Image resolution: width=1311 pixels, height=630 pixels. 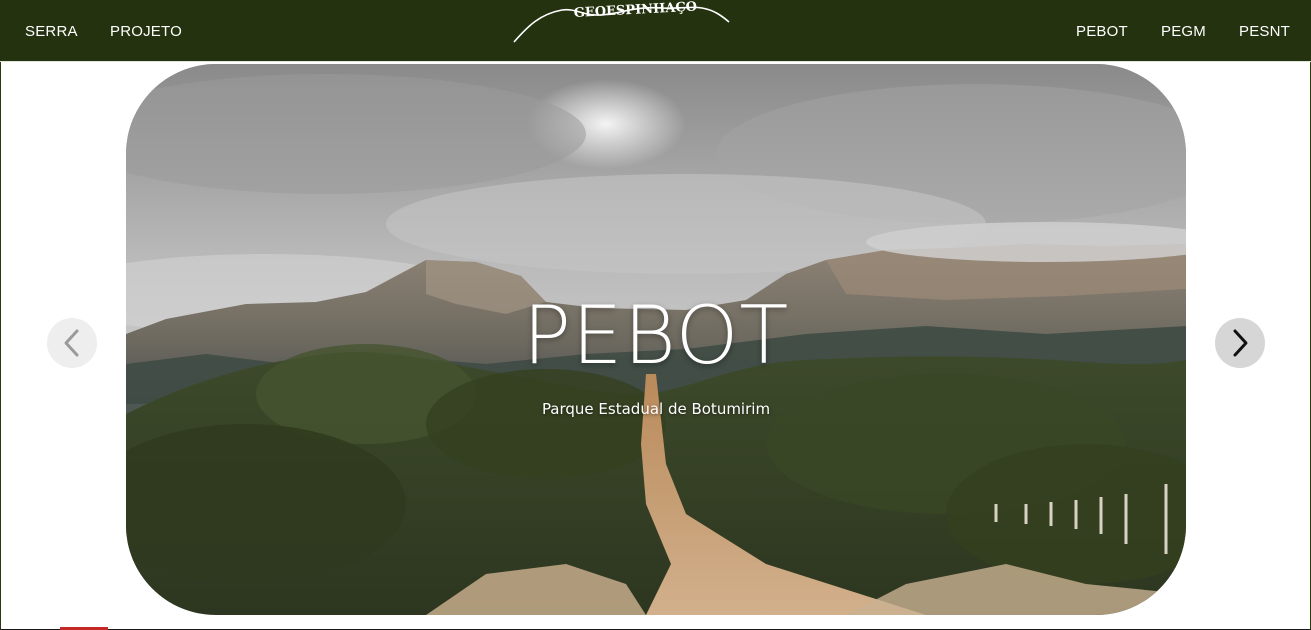 I want to click on site-logo: GEOESPINHAÇO, so click(x=622, y=23).